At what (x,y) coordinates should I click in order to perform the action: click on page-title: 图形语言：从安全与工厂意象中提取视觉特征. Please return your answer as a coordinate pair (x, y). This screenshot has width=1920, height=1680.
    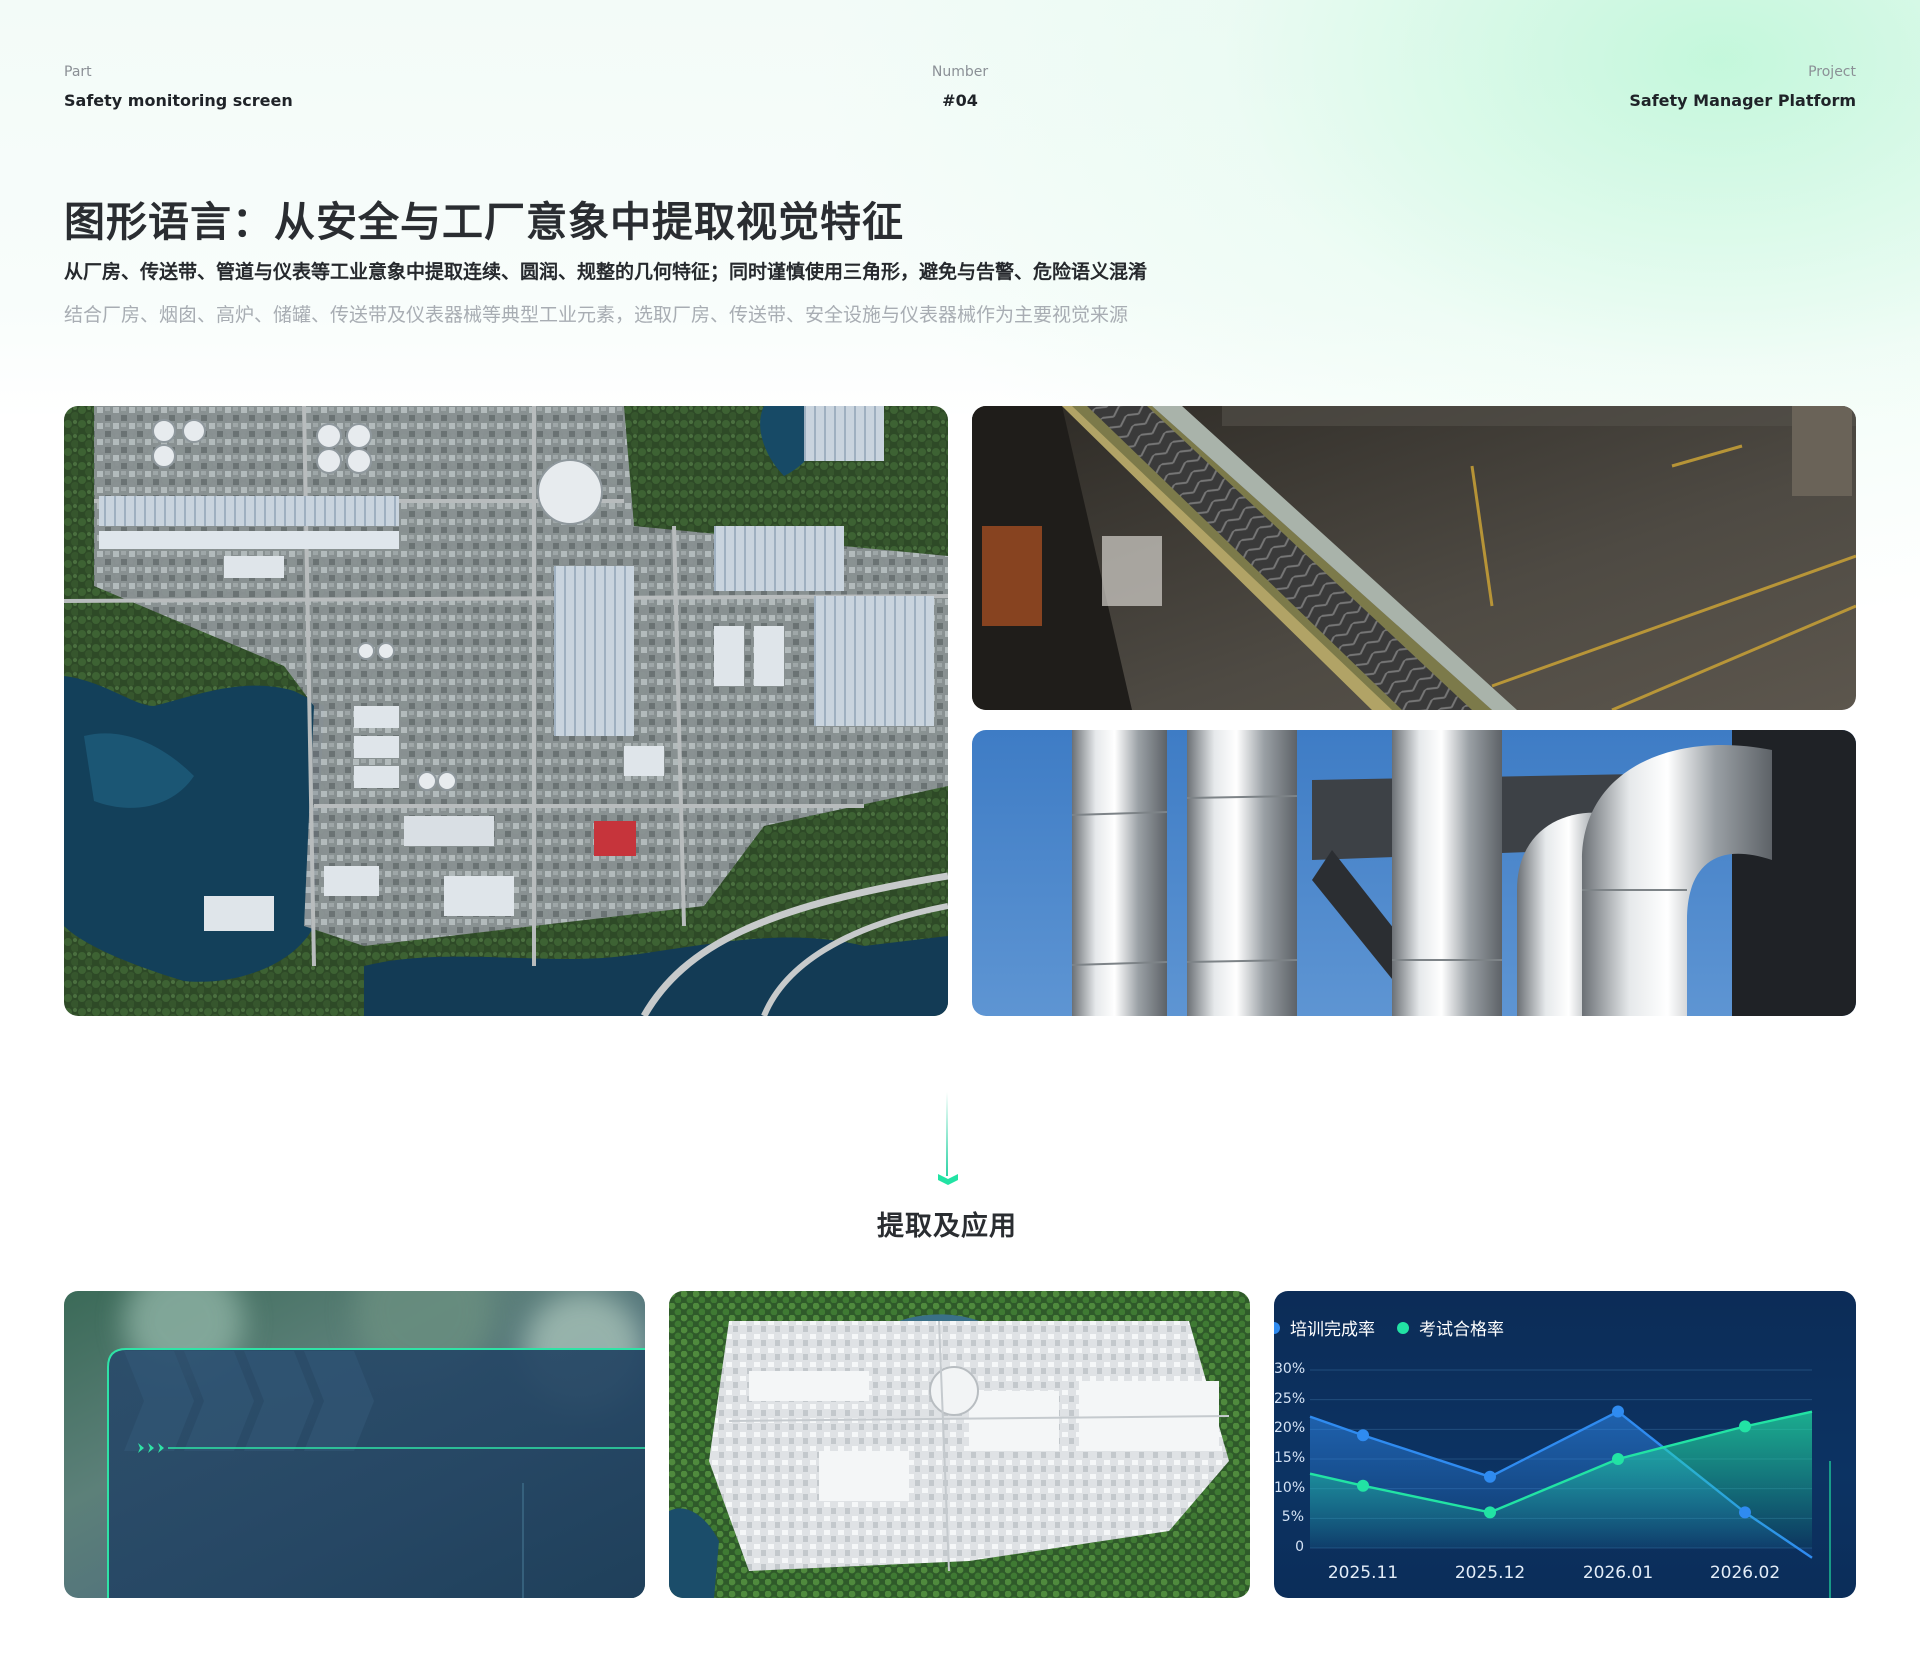
    Looking at the image, I should click on (484, 222).